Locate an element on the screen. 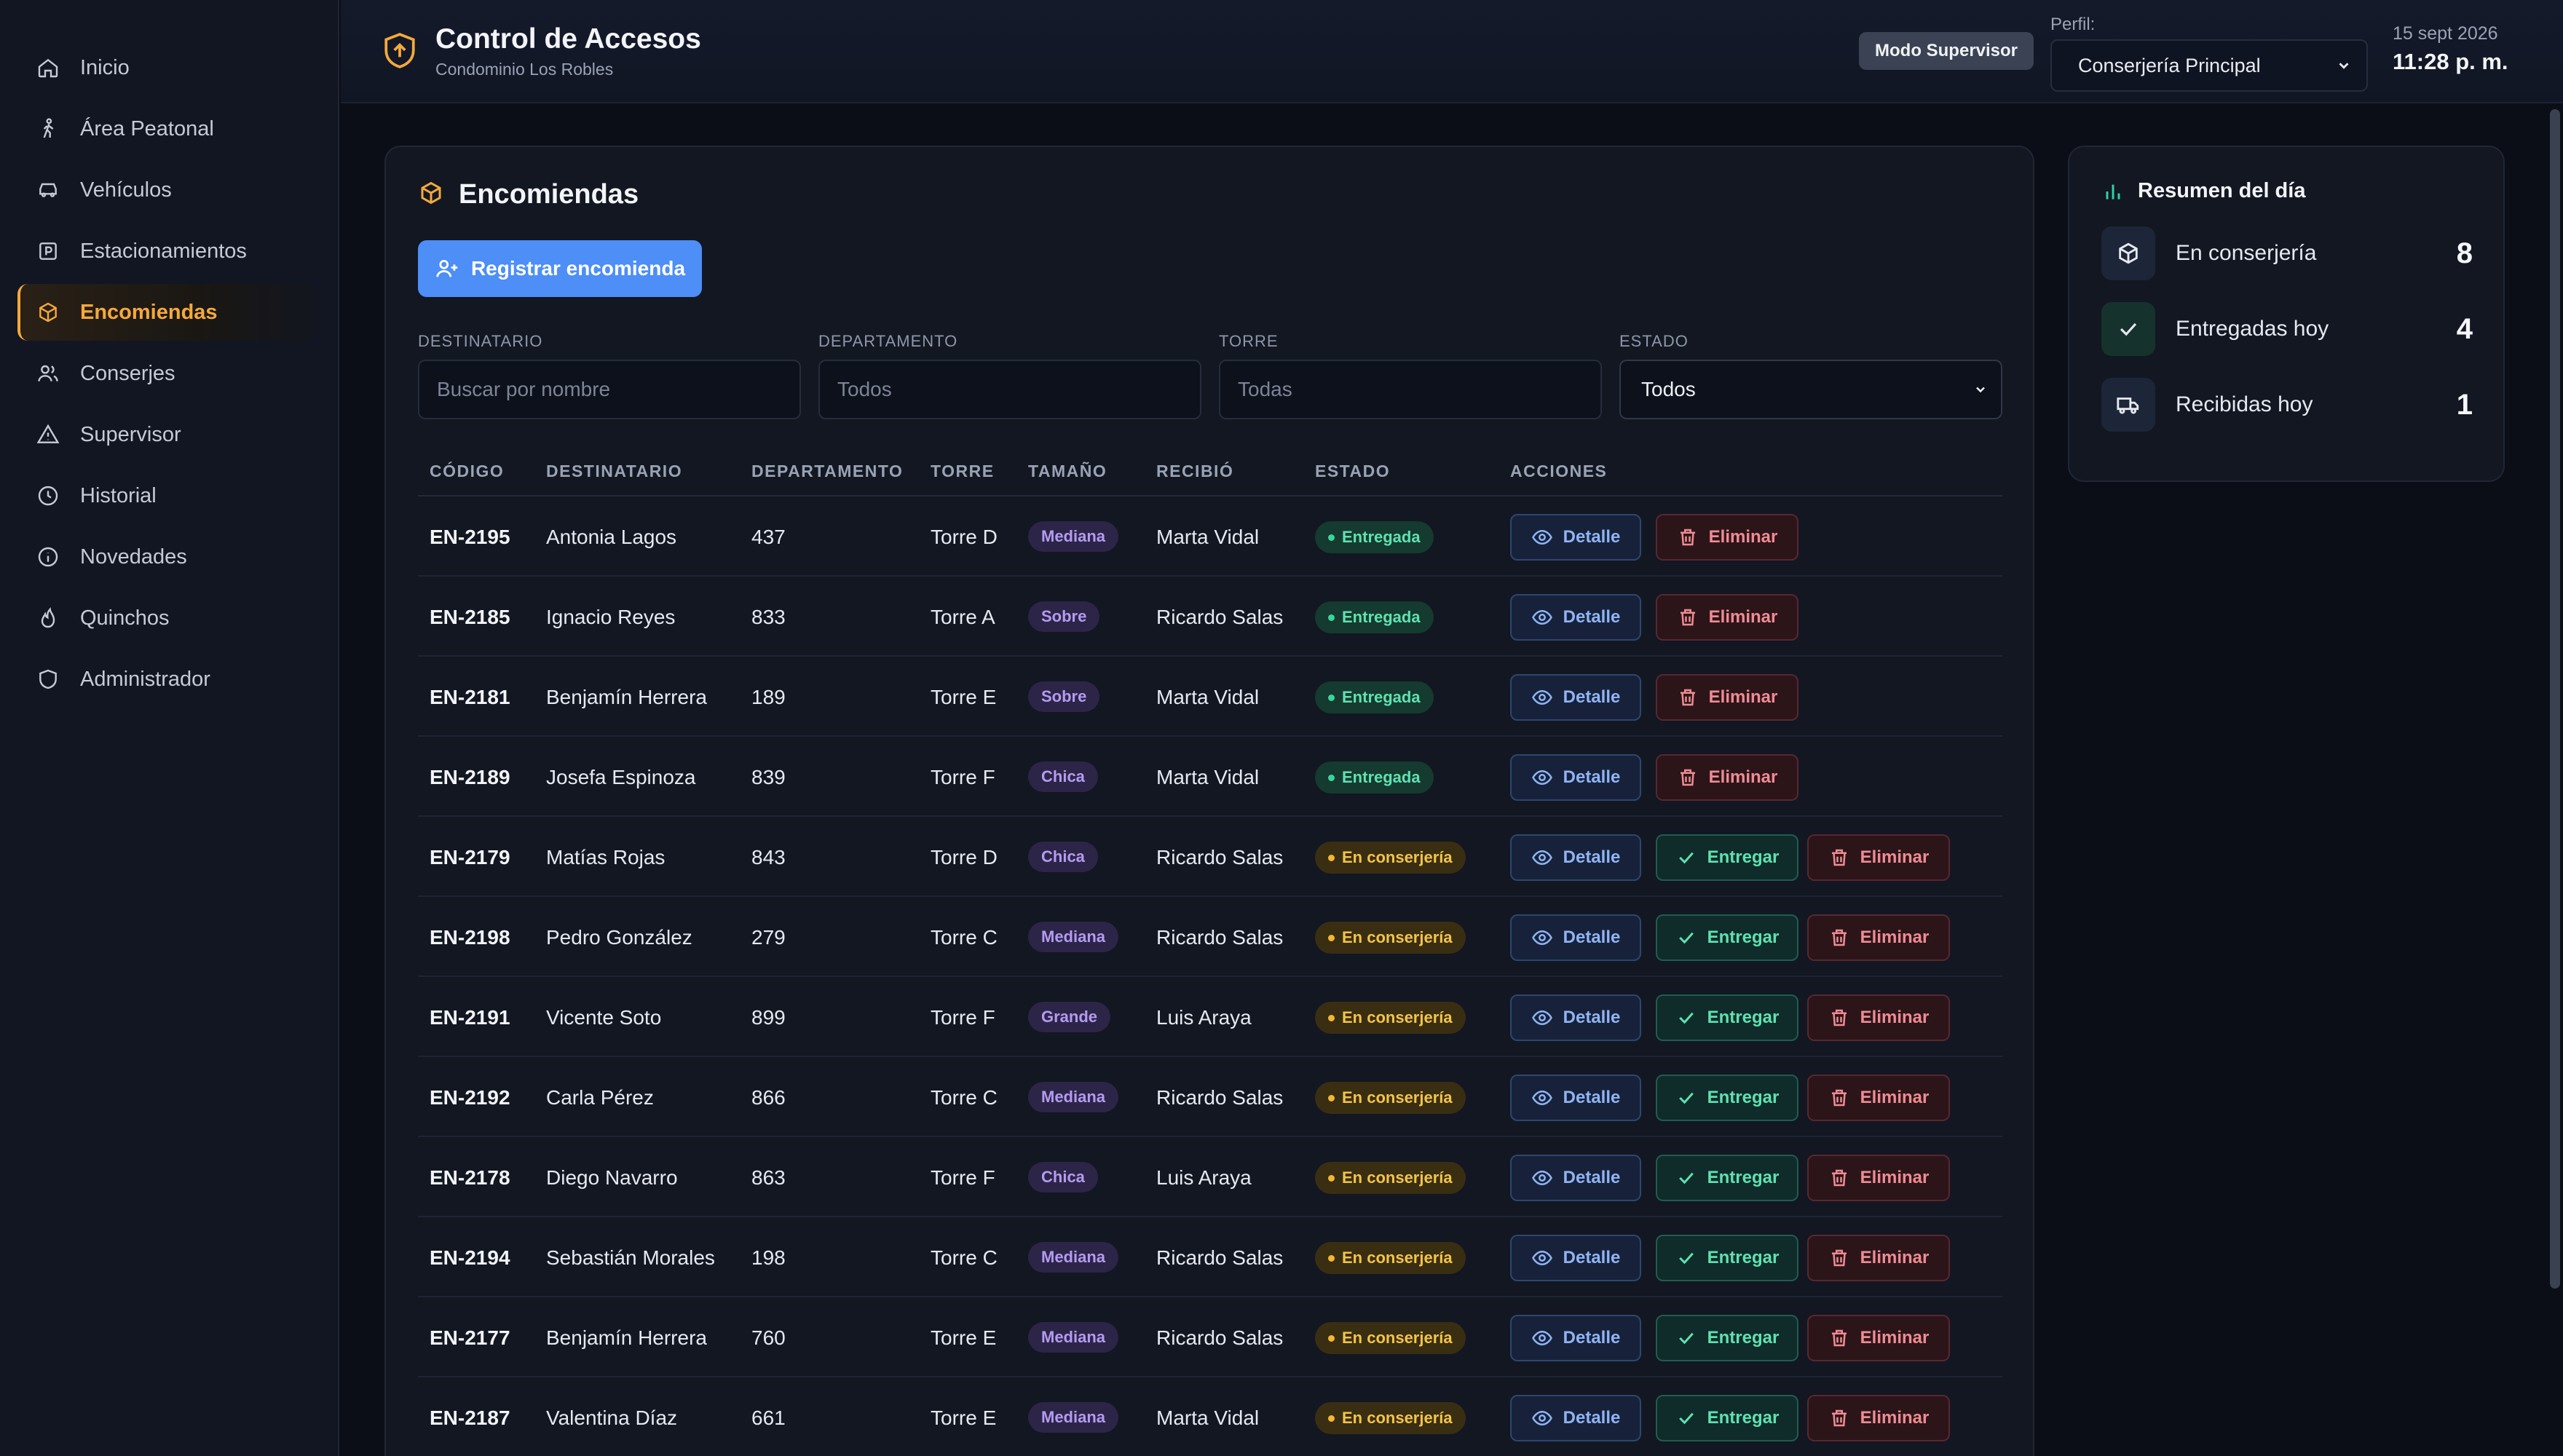 Image resolution: width=2563 pixels, height=1456 pixels. sidebar-item-estacionamientos: Estacionamientos is located at coordinates (168, 251).